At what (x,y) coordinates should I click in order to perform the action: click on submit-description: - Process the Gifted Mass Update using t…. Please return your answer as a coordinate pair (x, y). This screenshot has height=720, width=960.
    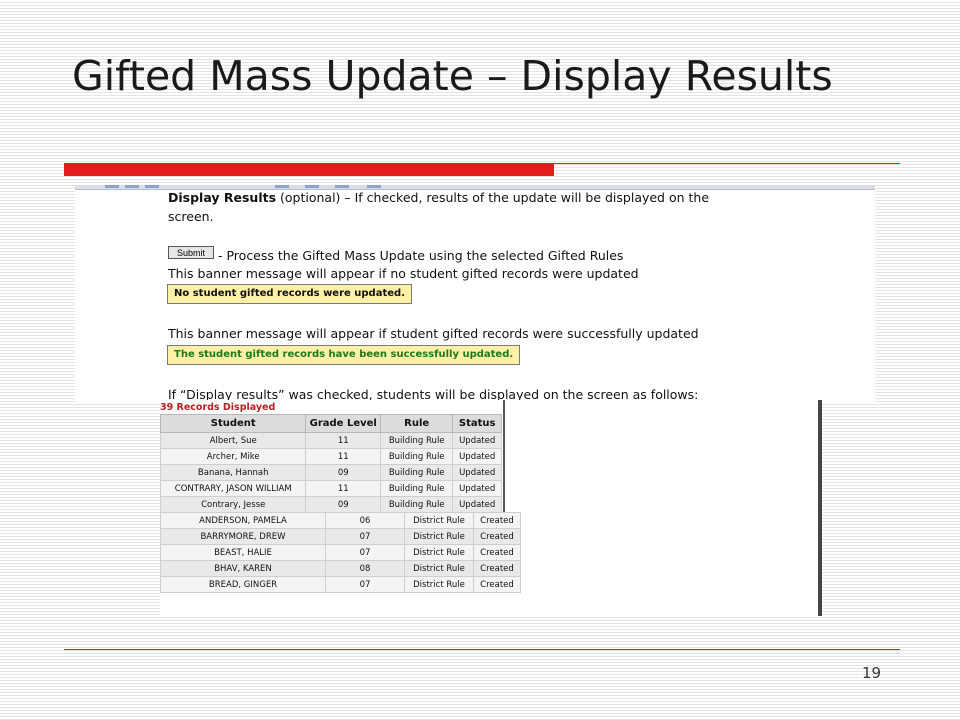
    Looking at the image, I should click on (421, 255).